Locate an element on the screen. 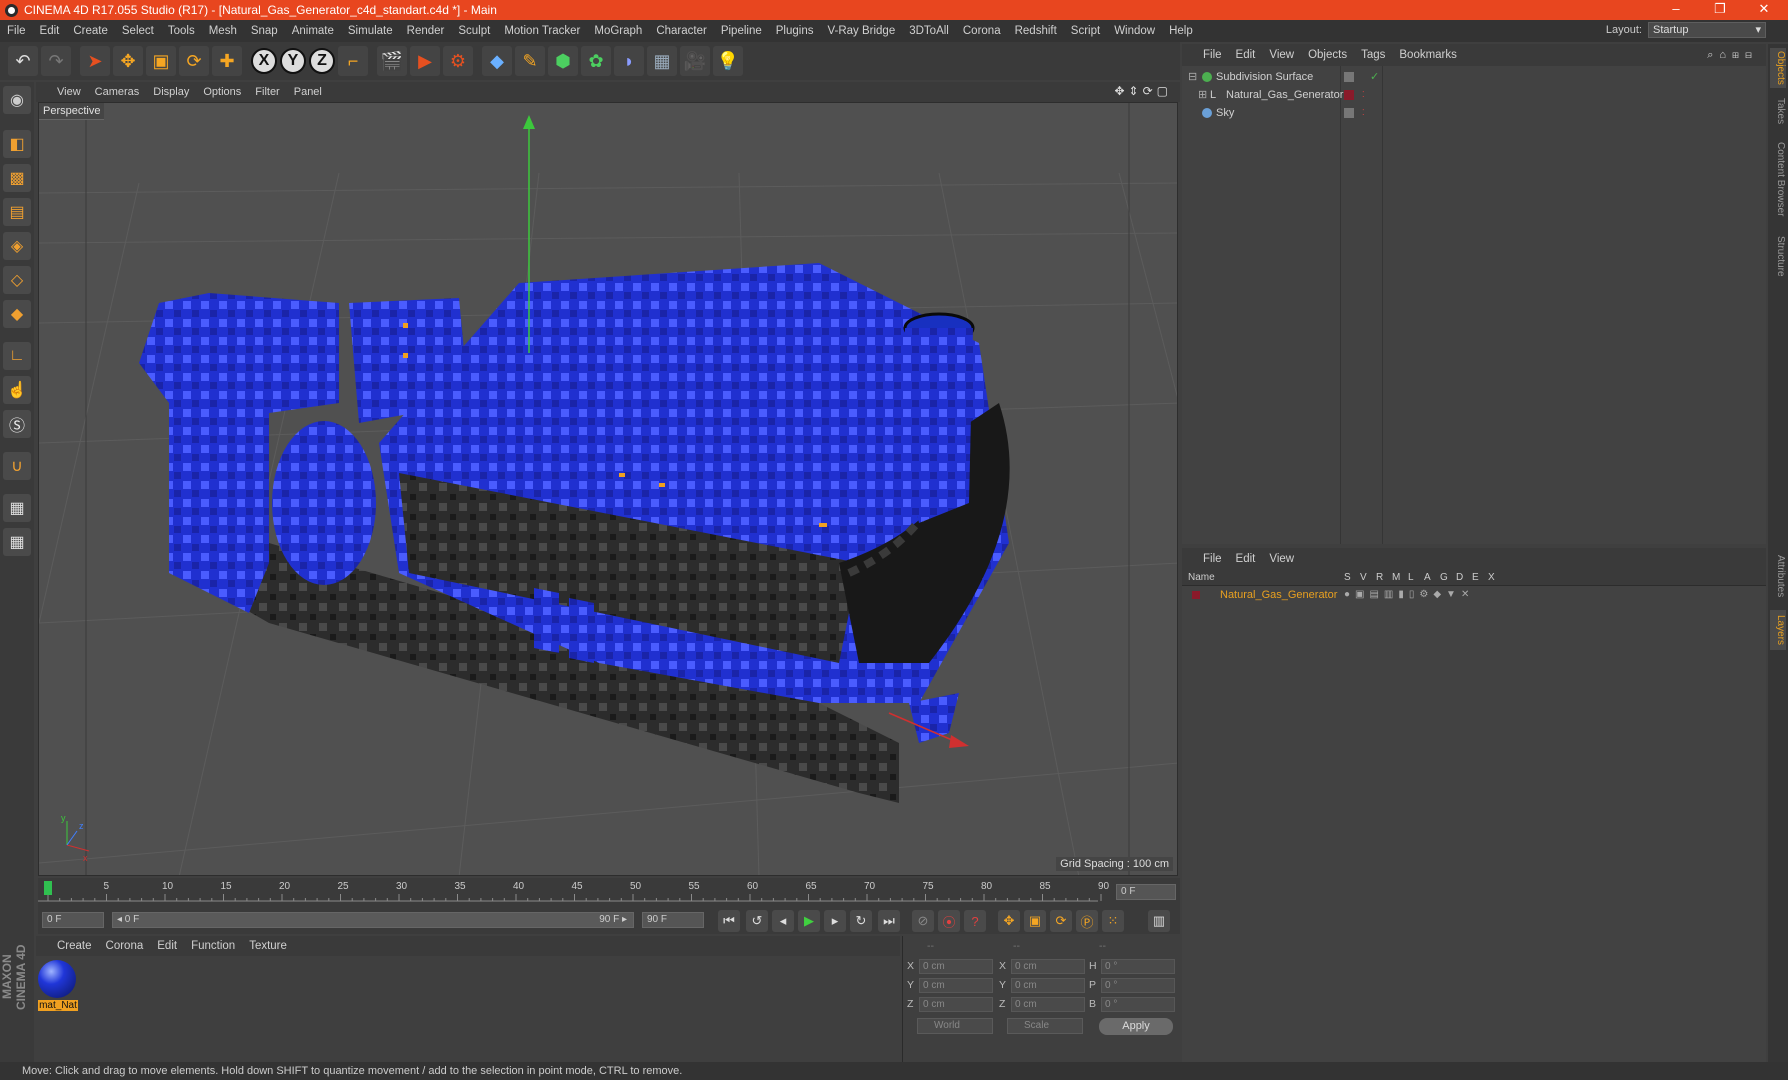 The width and height of the screenshot is (1788, 1080). key-position-icon: ✥ is located at coordinates (1009, 921).